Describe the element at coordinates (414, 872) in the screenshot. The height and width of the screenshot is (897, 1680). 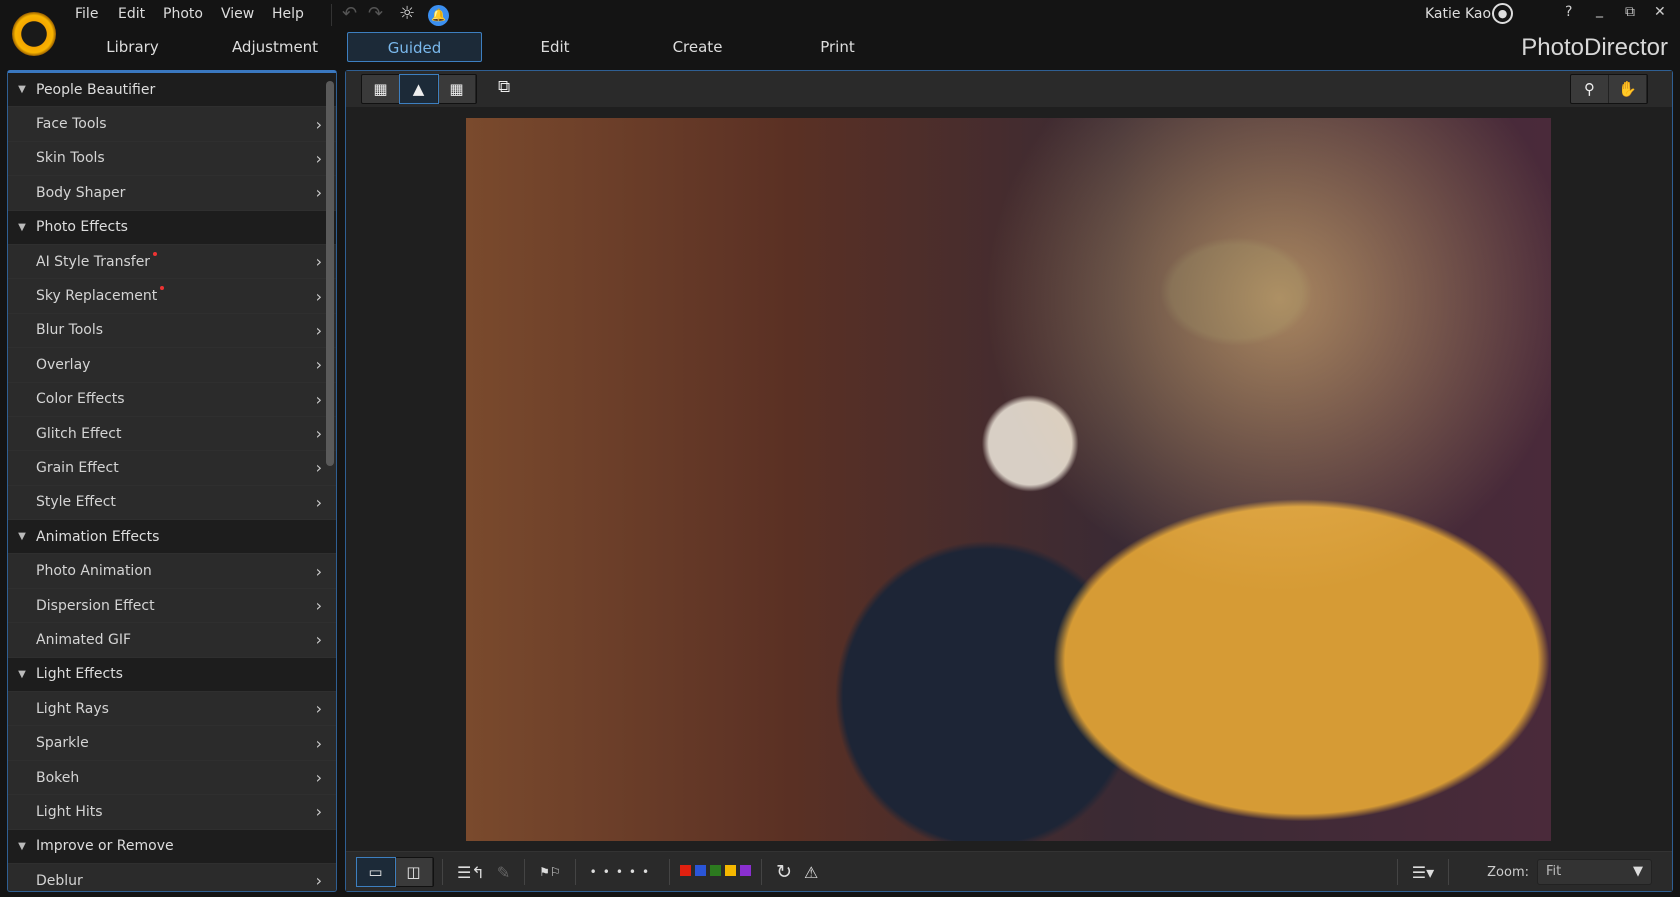
I see `split-layout-icon: ◫` at that location.